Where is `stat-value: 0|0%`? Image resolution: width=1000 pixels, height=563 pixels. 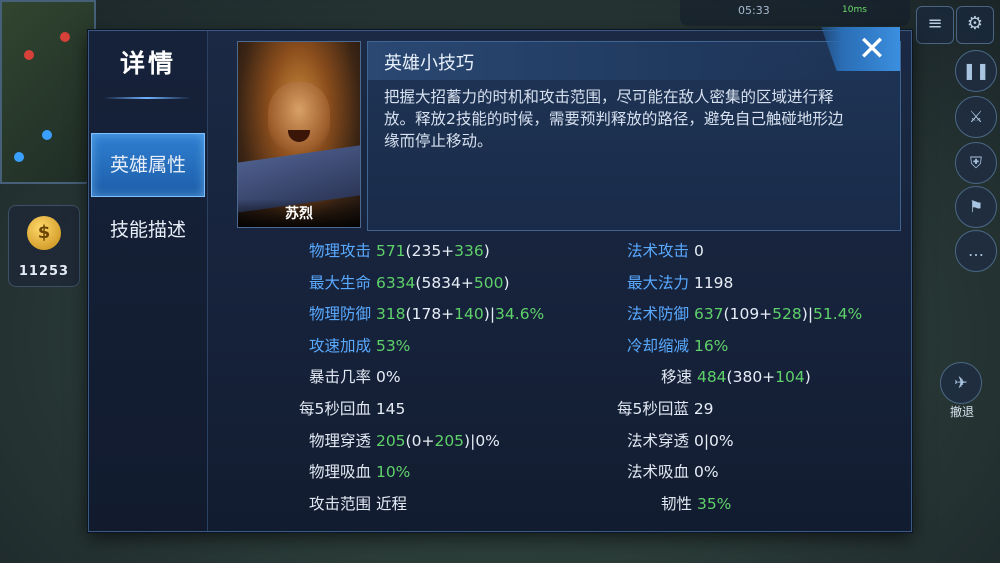 stat-value: 0|0% is located at coordinates (713, 440).